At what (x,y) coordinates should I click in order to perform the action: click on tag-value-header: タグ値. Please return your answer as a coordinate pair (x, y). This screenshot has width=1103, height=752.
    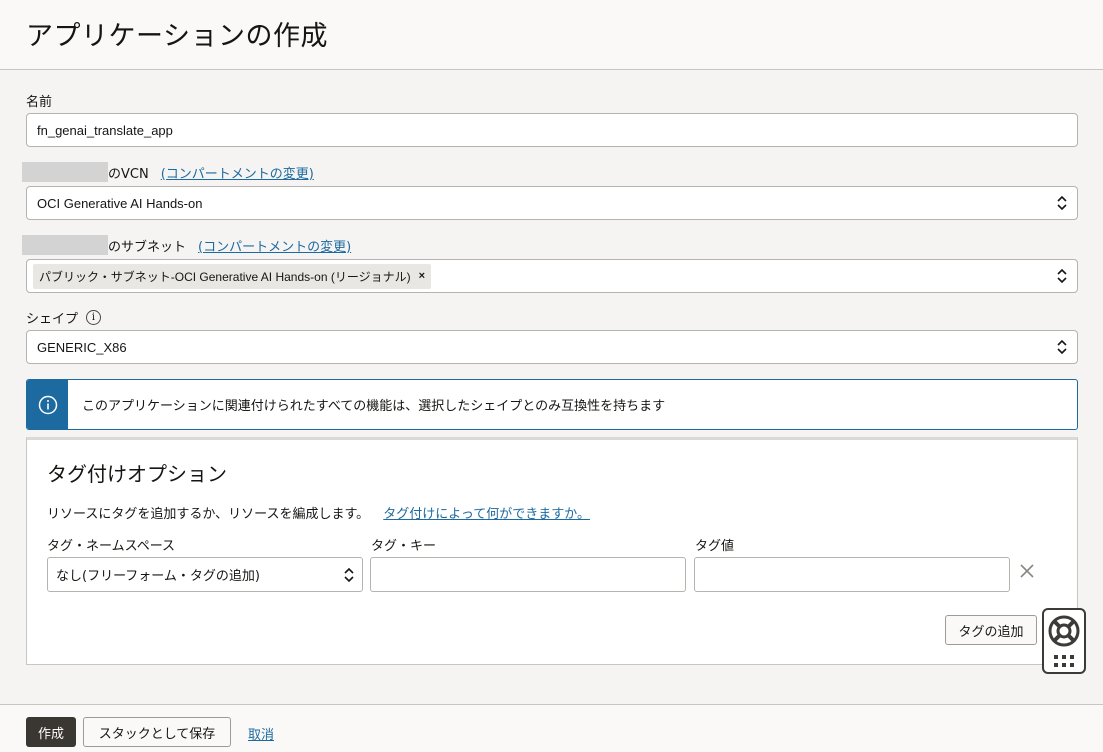
    Looking at the image, I should click on (715, 546).